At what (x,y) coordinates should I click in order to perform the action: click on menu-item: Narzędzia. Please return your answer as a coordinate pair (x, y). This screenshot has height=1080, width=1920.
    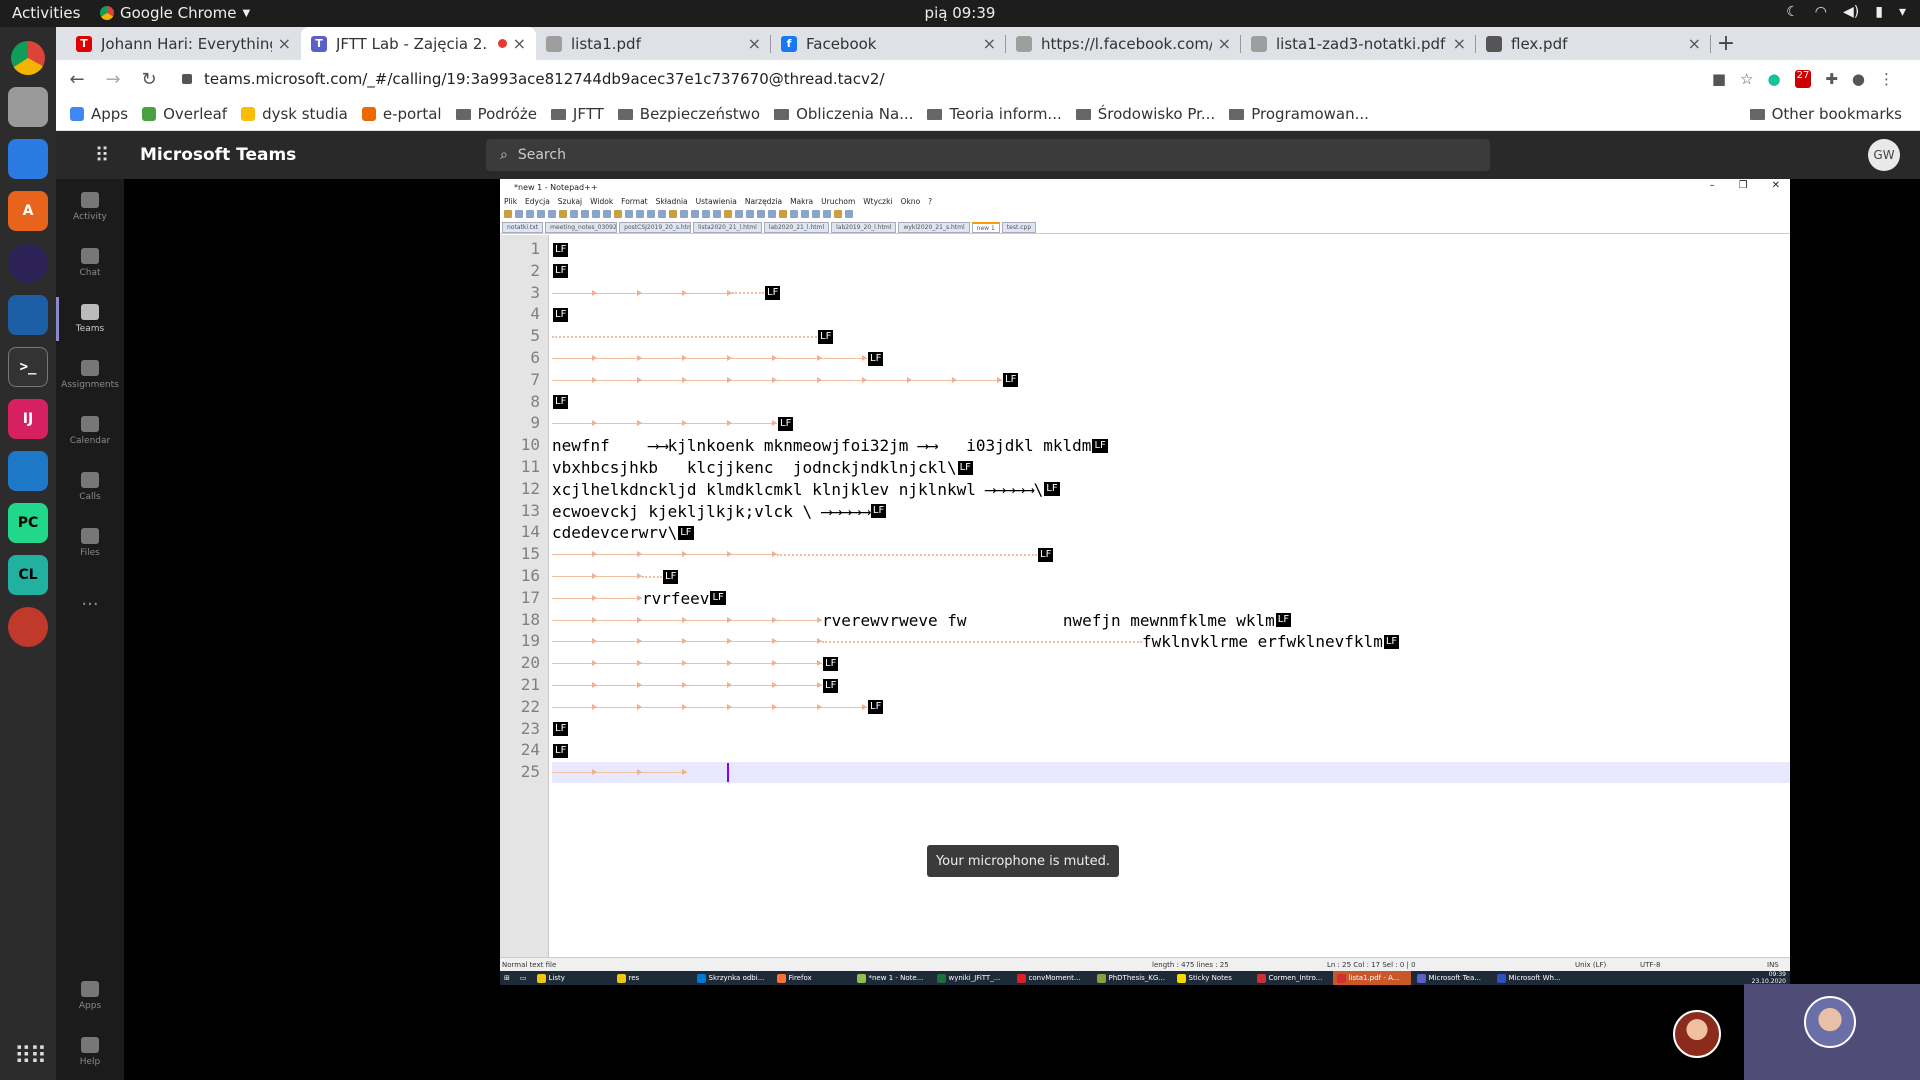
    Looking at the image, I should click on (763, 201).